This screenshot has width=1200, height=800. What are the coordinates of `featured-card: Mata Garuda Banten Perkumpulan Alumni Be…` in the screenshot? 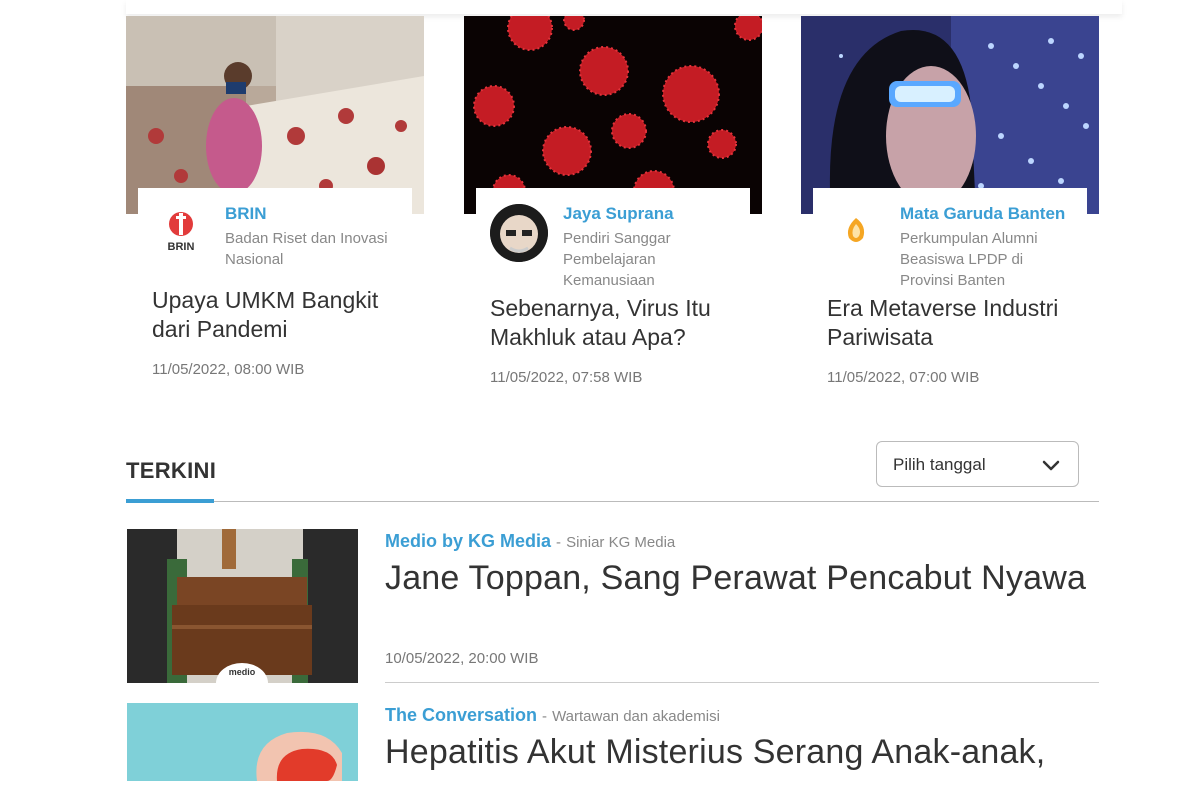 It's located at (950, 206).